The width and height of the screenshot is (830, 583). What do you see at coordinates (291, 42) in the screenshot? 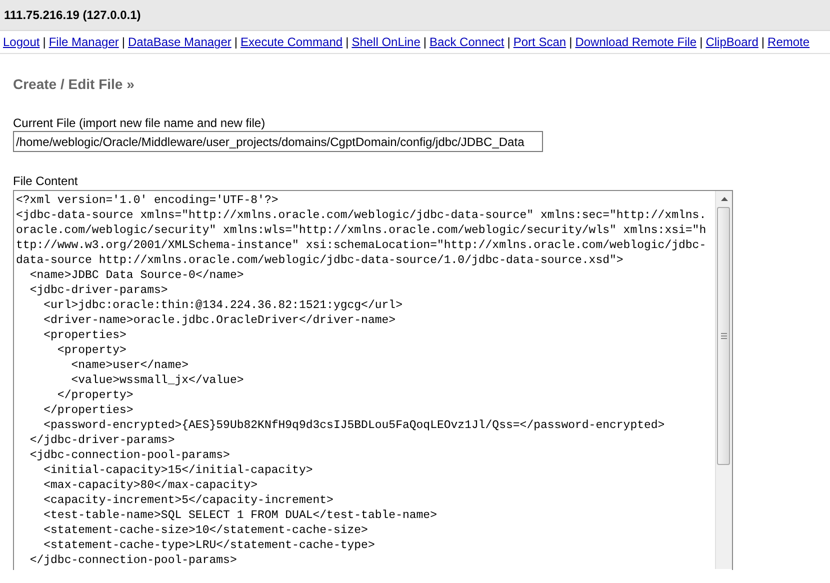
I see `nav-link: Execute Command` at bounding box center [291, 42].